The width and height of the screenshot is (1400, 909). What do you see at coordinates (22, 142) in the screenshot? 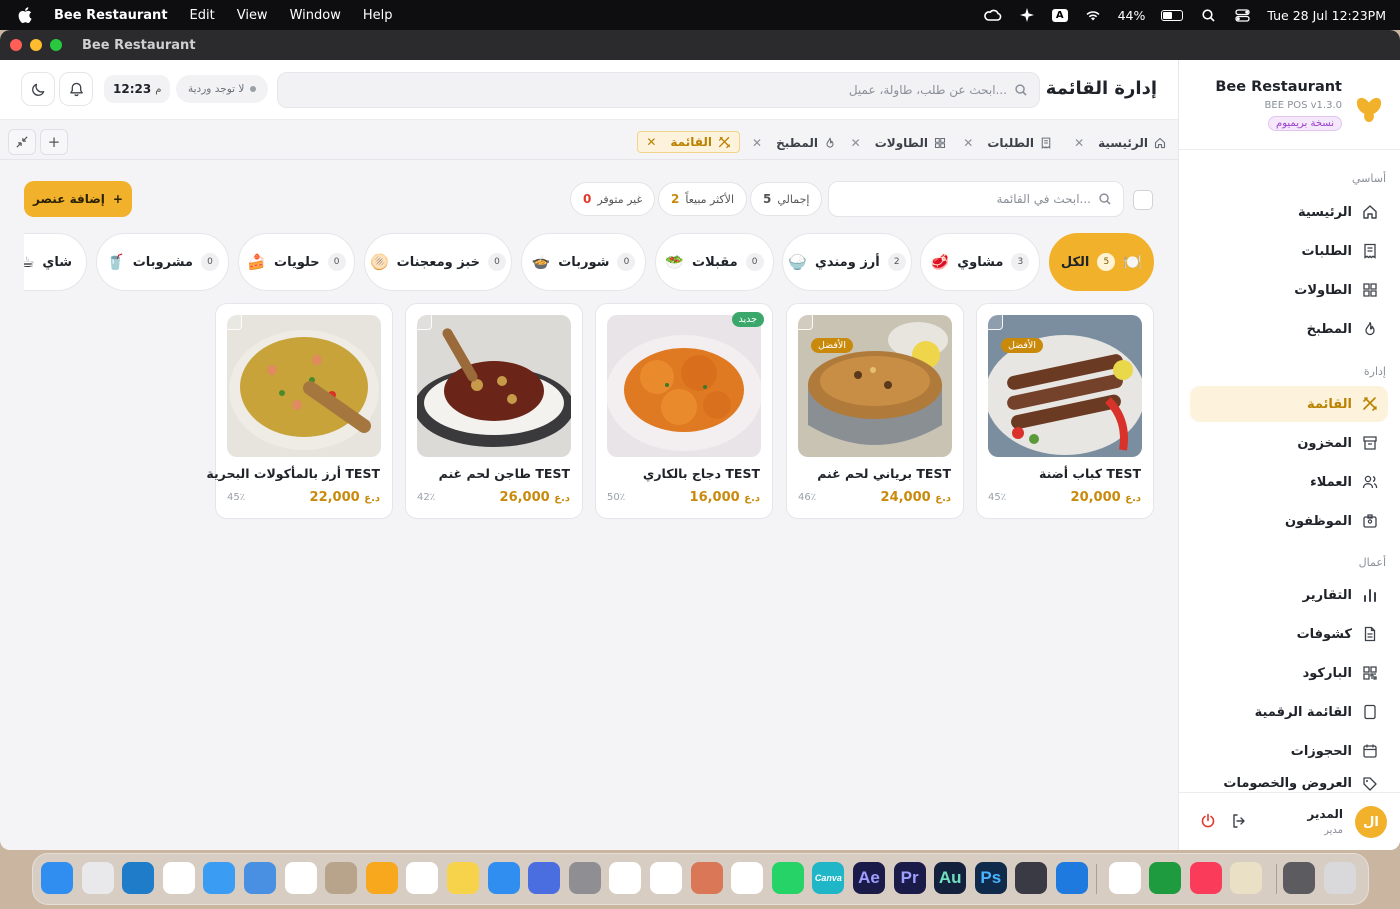
I see `collapse-tabs-button` at bounding box center [22, 142].